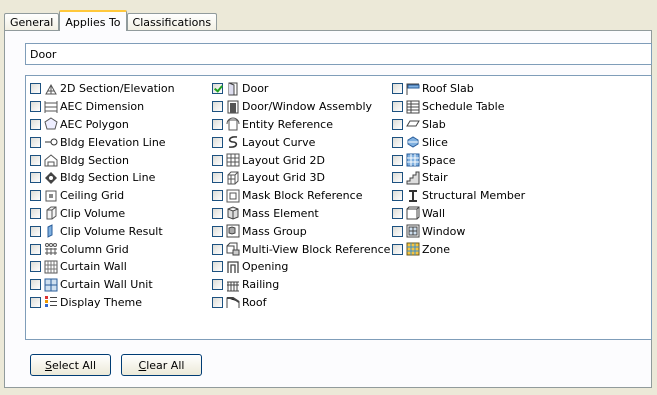 This screenshot has width=657, height=395. Describe the element at coordinates (233, 89) in the screenshot. I see `door-icon` at that location.